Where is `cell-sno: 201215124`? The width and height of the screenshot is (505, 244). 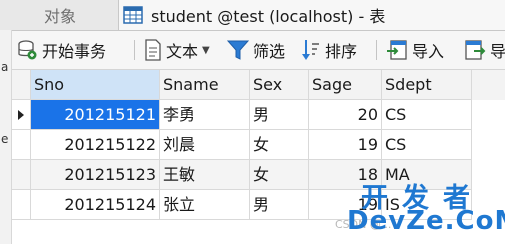 cell-sno: 201215124 is located at coordinates (95, 205).